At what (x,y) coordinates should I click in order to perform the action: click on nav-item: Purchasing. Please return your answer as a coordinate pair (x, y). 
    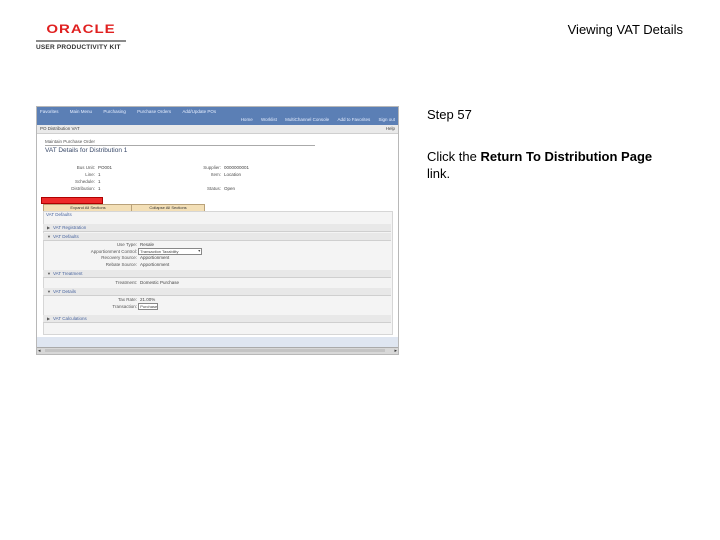
    Looking at the image, I should click on (114, 111).